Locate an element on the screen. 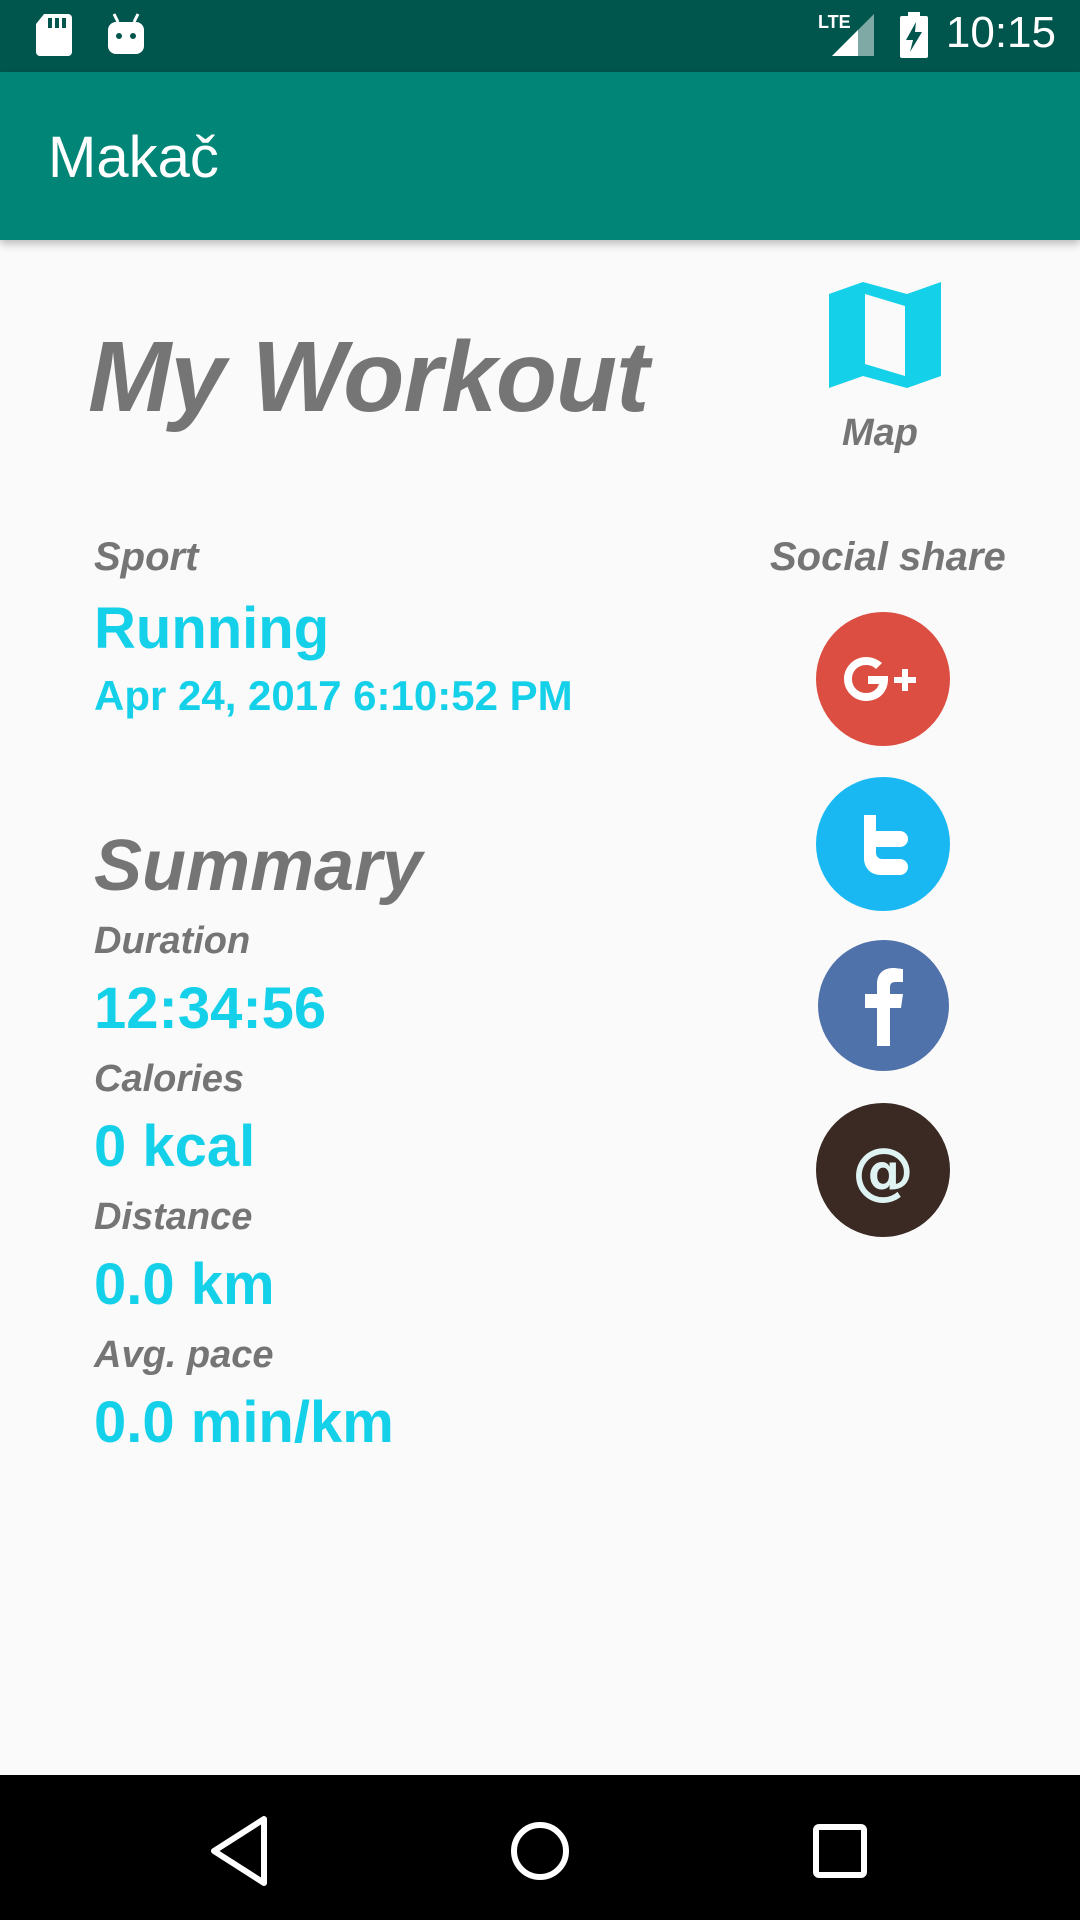 This screenshot has width=1080, height=1920. email-share-button: @ is located at coordinates (883, 1170).